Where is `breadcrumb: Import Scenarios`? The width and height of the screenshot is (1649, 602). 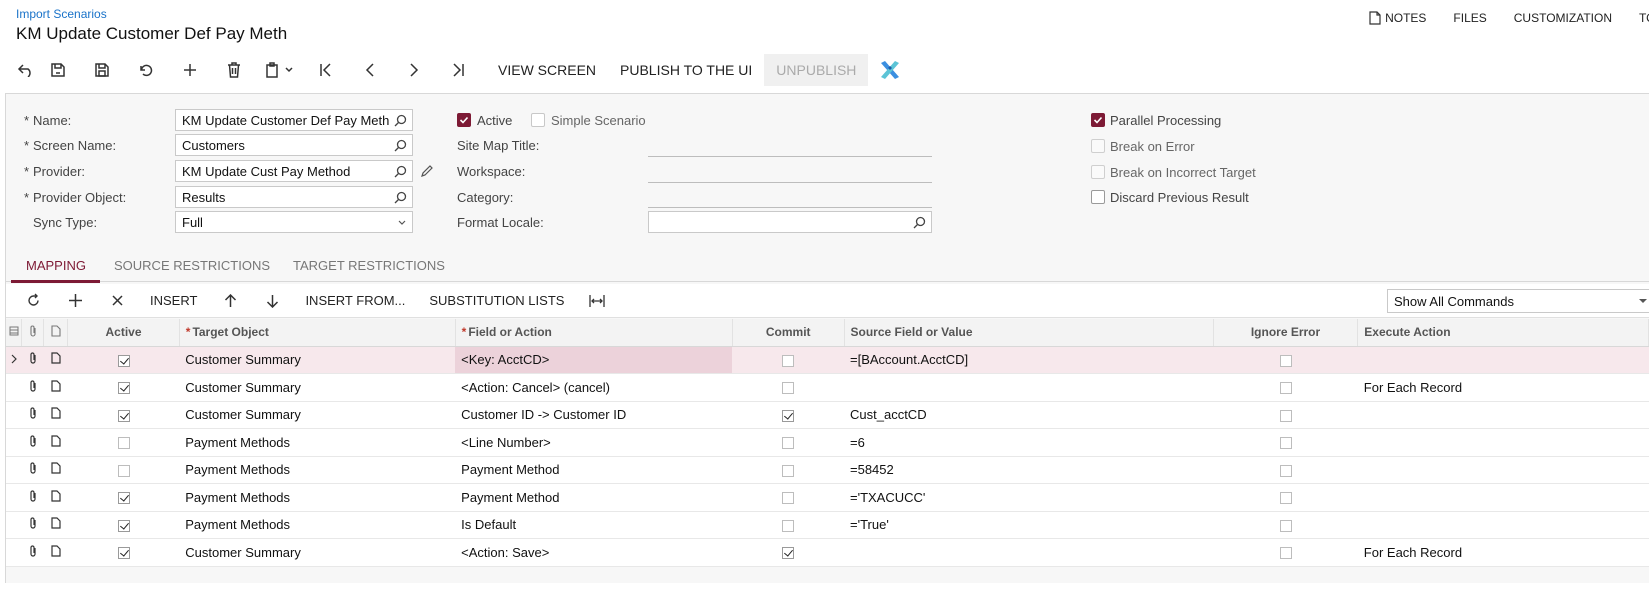 breadcrumb: Import Scenarios is located at coordinates (61, 14).